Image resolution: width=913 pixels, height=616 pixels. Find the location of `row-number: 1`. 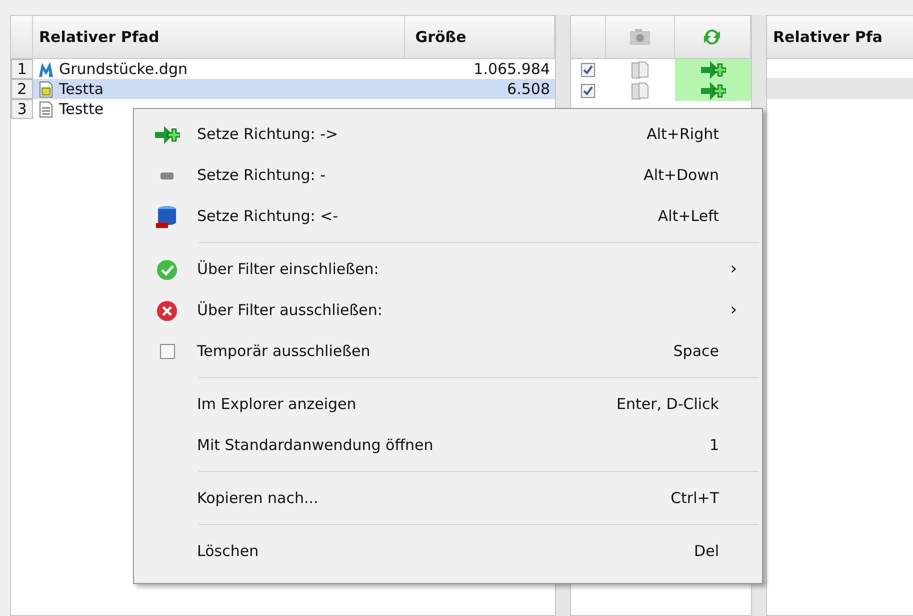

row-number: 1 is located at coordinates (22, 69).